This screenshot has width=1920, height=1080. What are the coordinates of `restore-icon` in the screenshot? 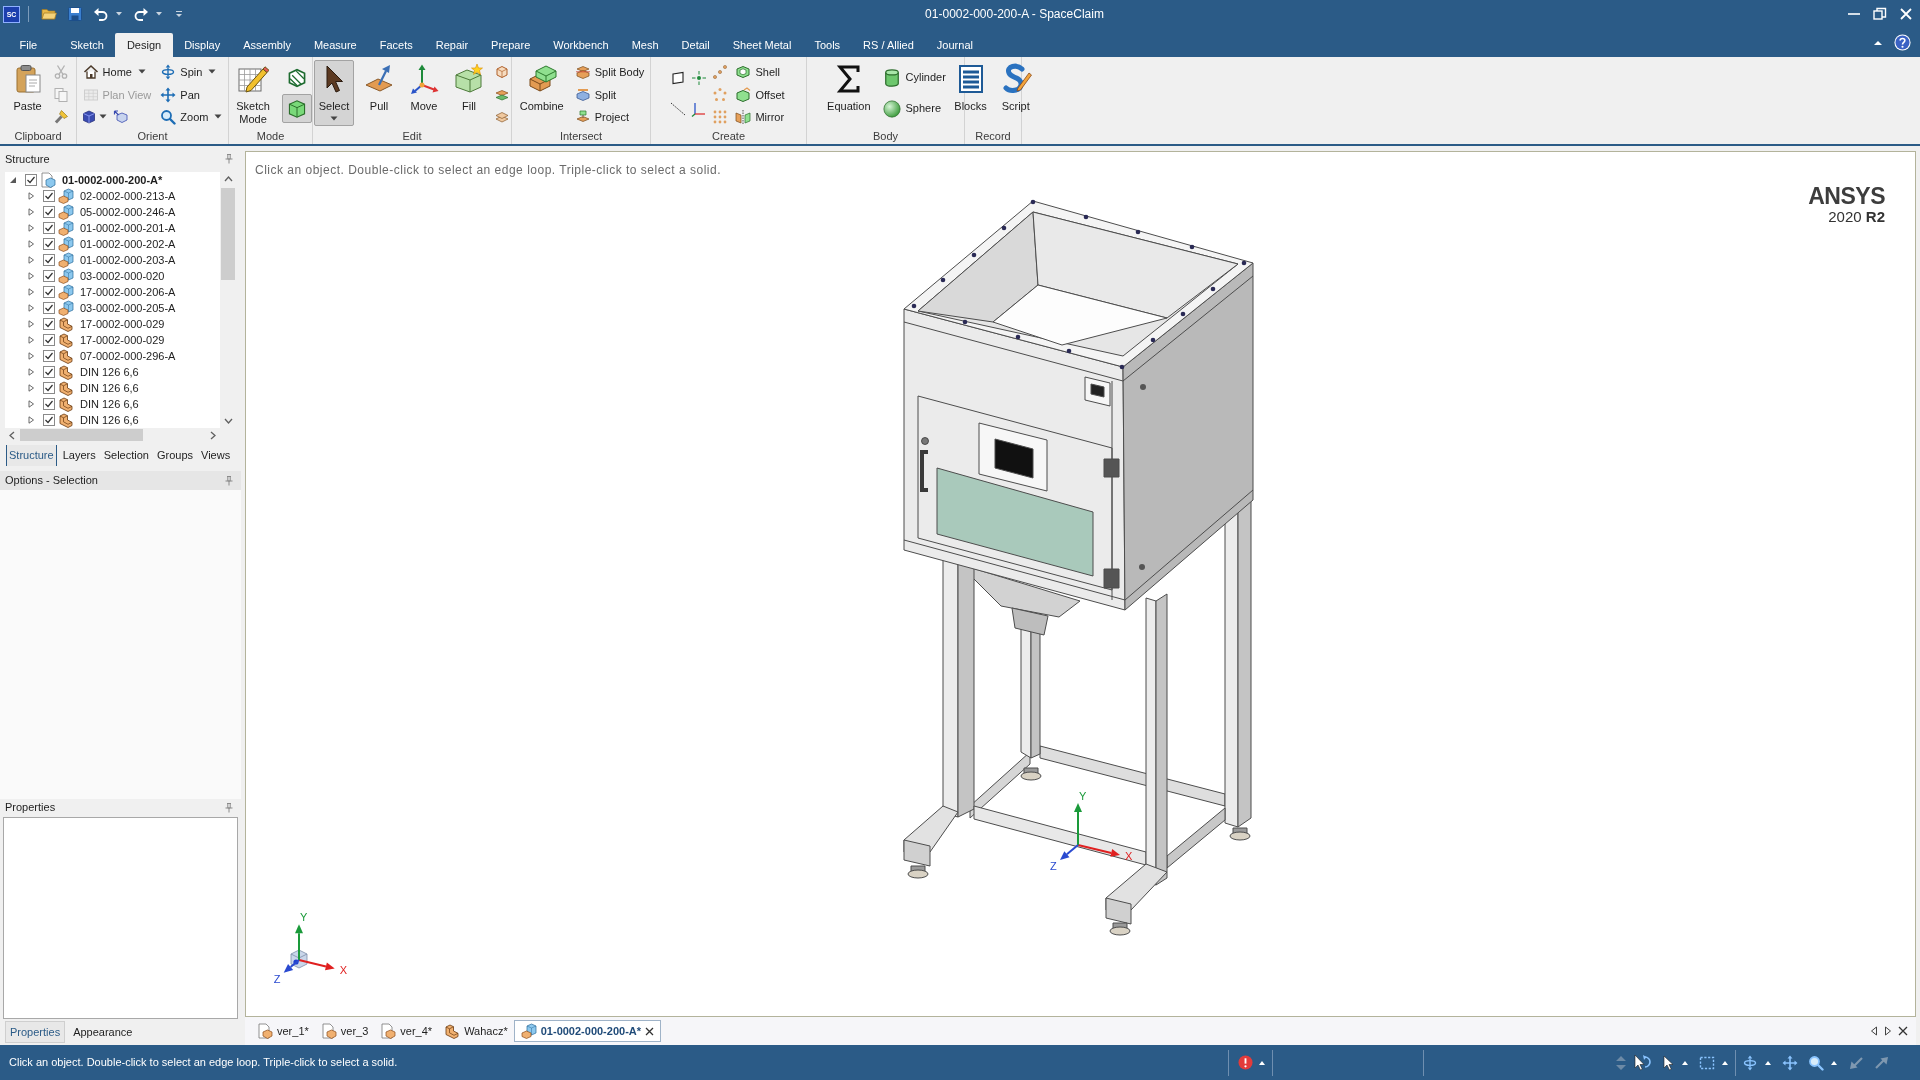 It's located at (1880, 14).